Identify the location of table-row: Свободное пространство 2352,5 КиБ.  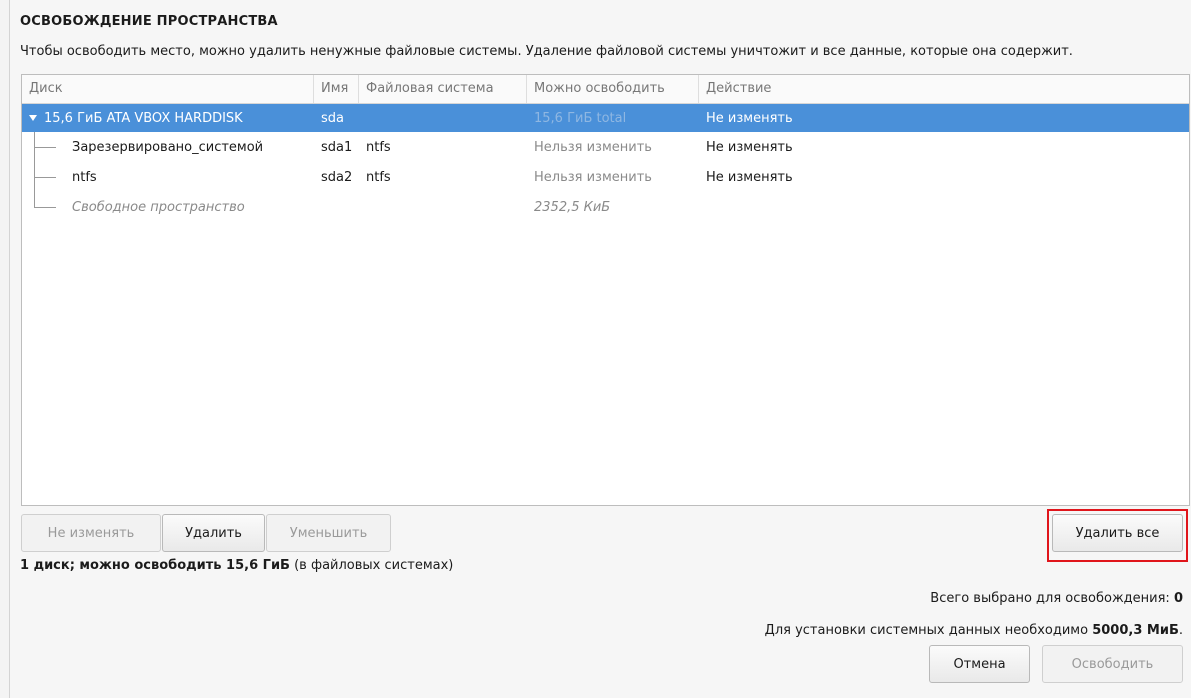
(605, 207).